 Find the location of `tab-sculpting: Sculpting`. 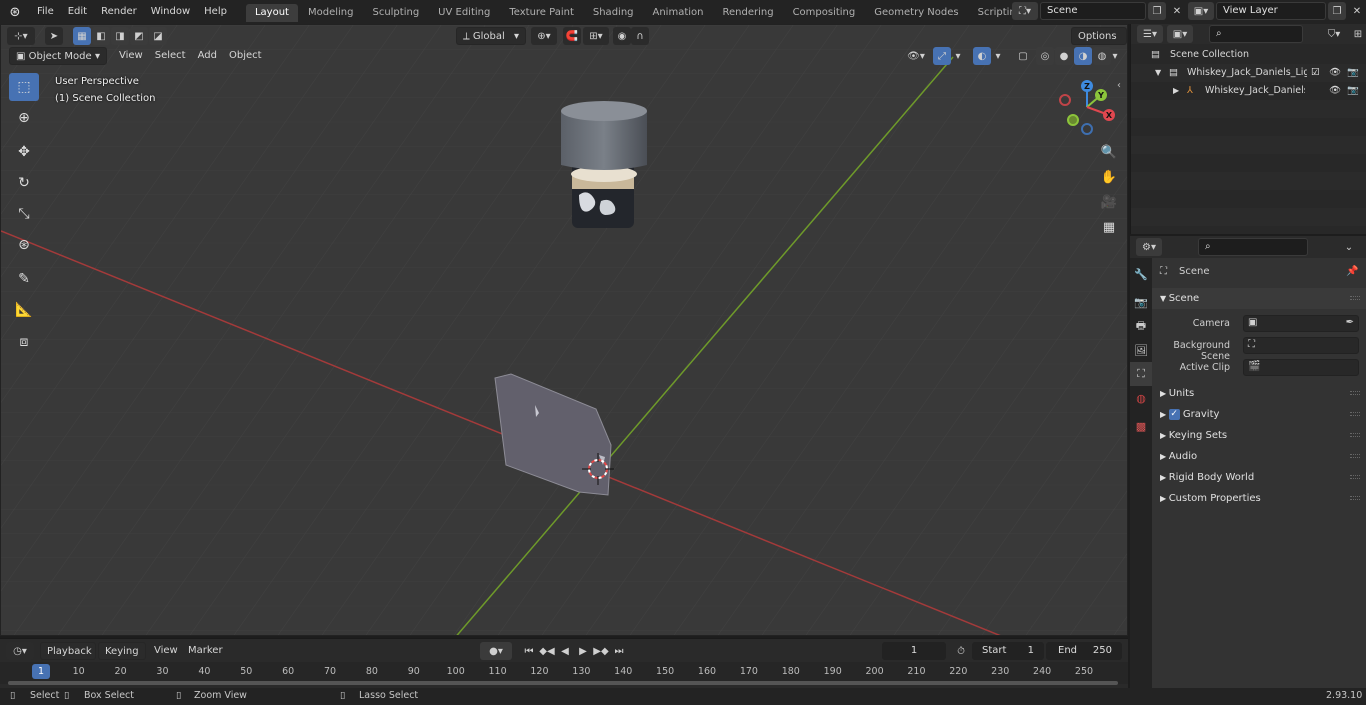

tab-sculpting: Sculpting is located at coordinates (395, 13).